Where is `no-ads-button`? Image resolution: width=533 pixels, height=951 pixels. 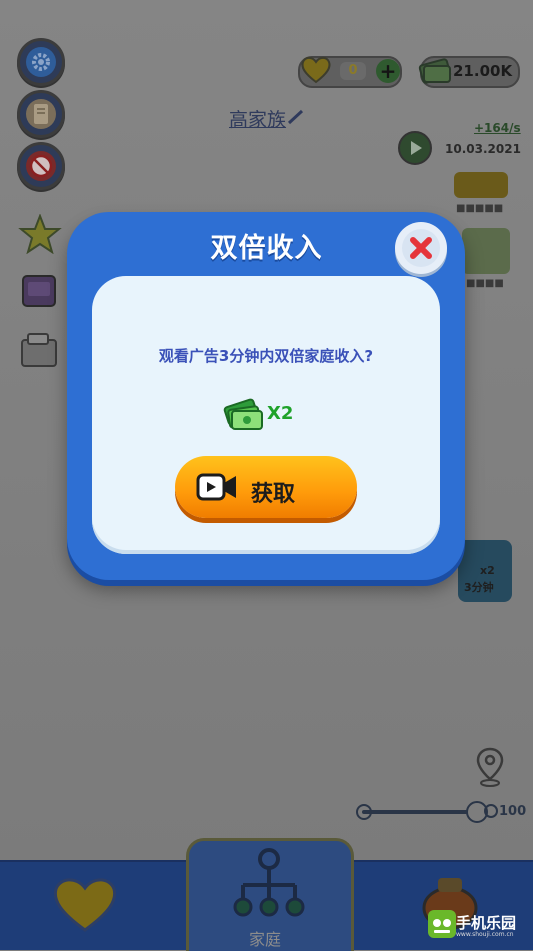
no-ads-button is located at coordinates (41, 166).